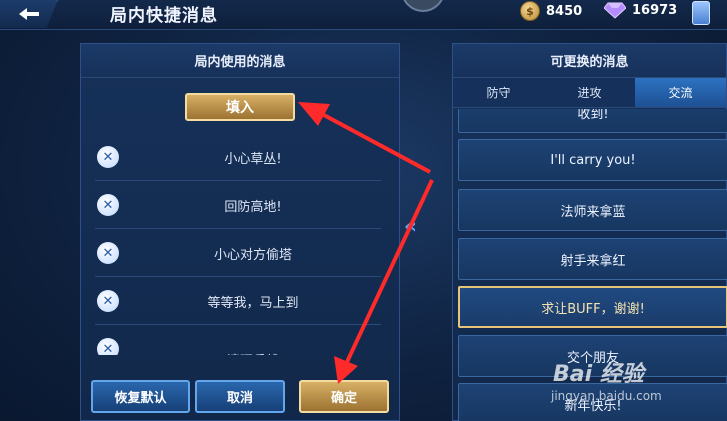 This screenshot has height=421, width=727. What do you see at coordinates (592, 259) in the screenshot?
I see `option-item: 射手来拿红` at bounding box center [592, 259].